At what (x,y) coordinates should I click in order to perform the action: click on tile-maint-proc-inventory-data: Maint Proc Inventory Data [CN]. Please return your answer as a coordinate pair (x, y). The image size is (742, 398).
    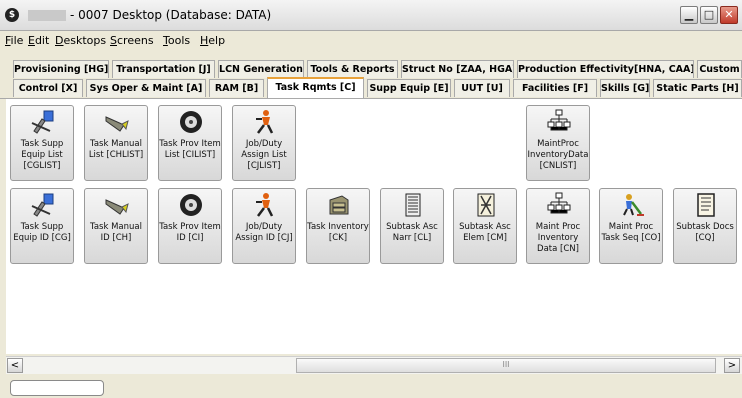
    Looking at the image, I should click on (558, 226).